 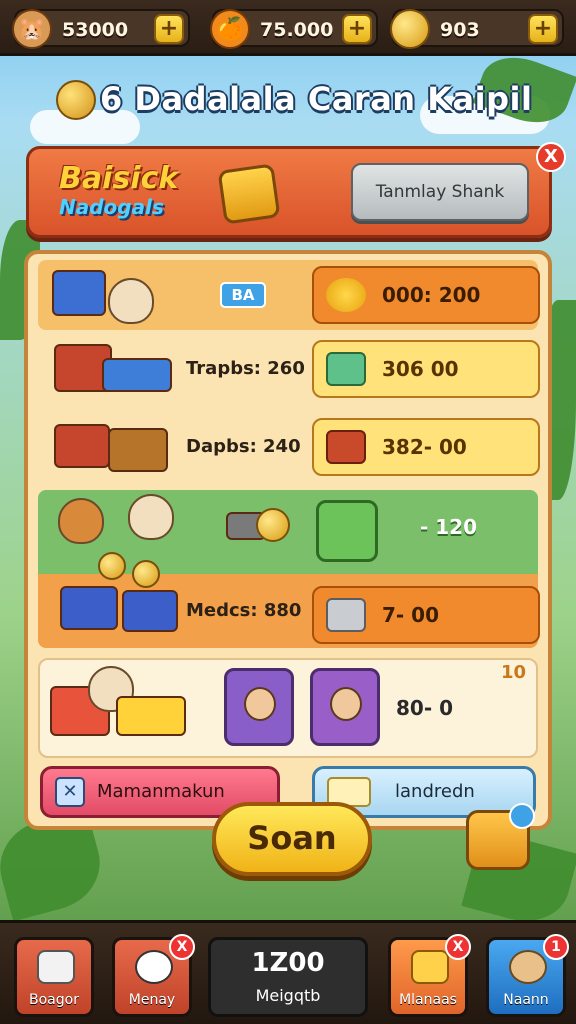 I want to click on offer-price: - 120, so click(x=449, y=527).